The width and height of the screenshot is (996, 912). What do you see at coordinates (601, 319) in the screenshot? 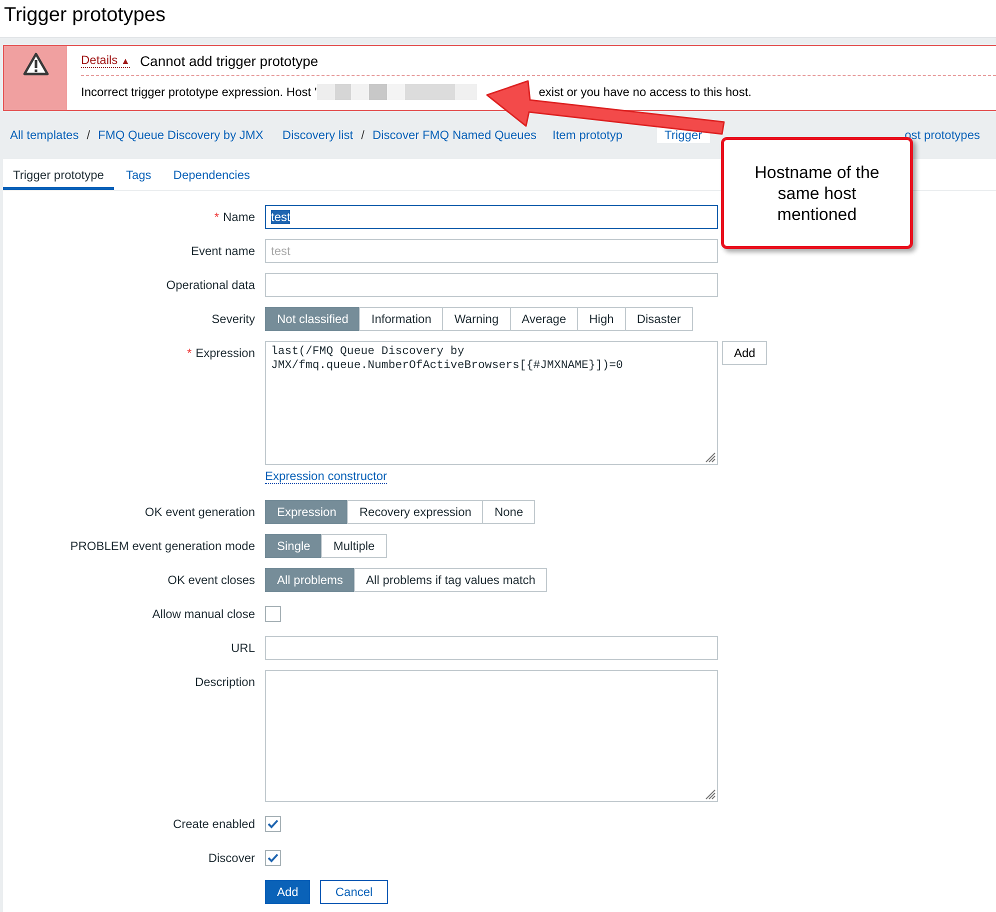
I see `segment-option: High` at bounding box center [601, 319].